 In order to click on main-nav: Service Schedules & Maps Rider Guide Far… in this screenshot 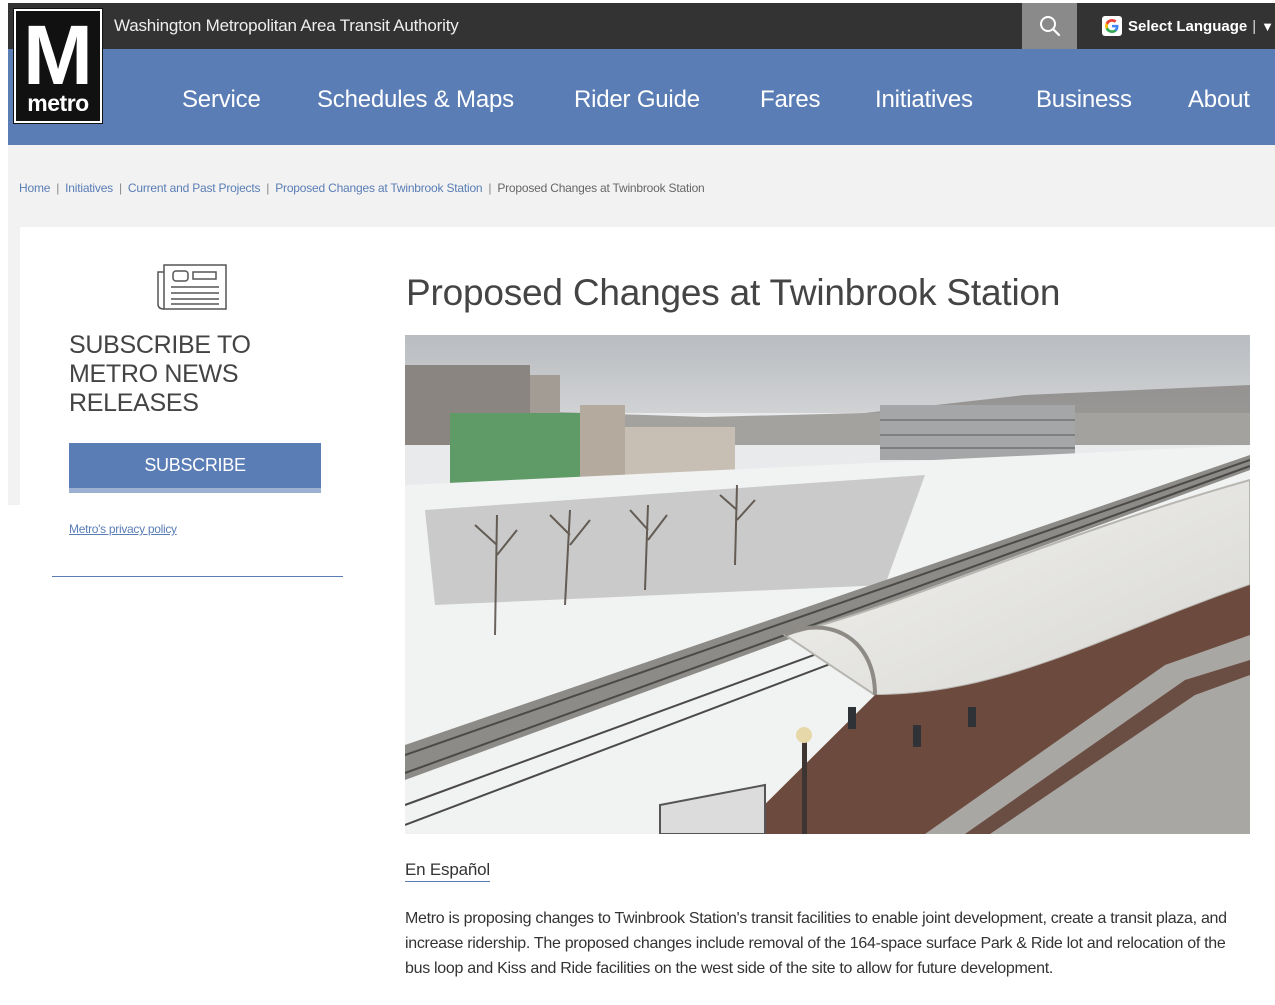, I will do `click(641, 97)`.